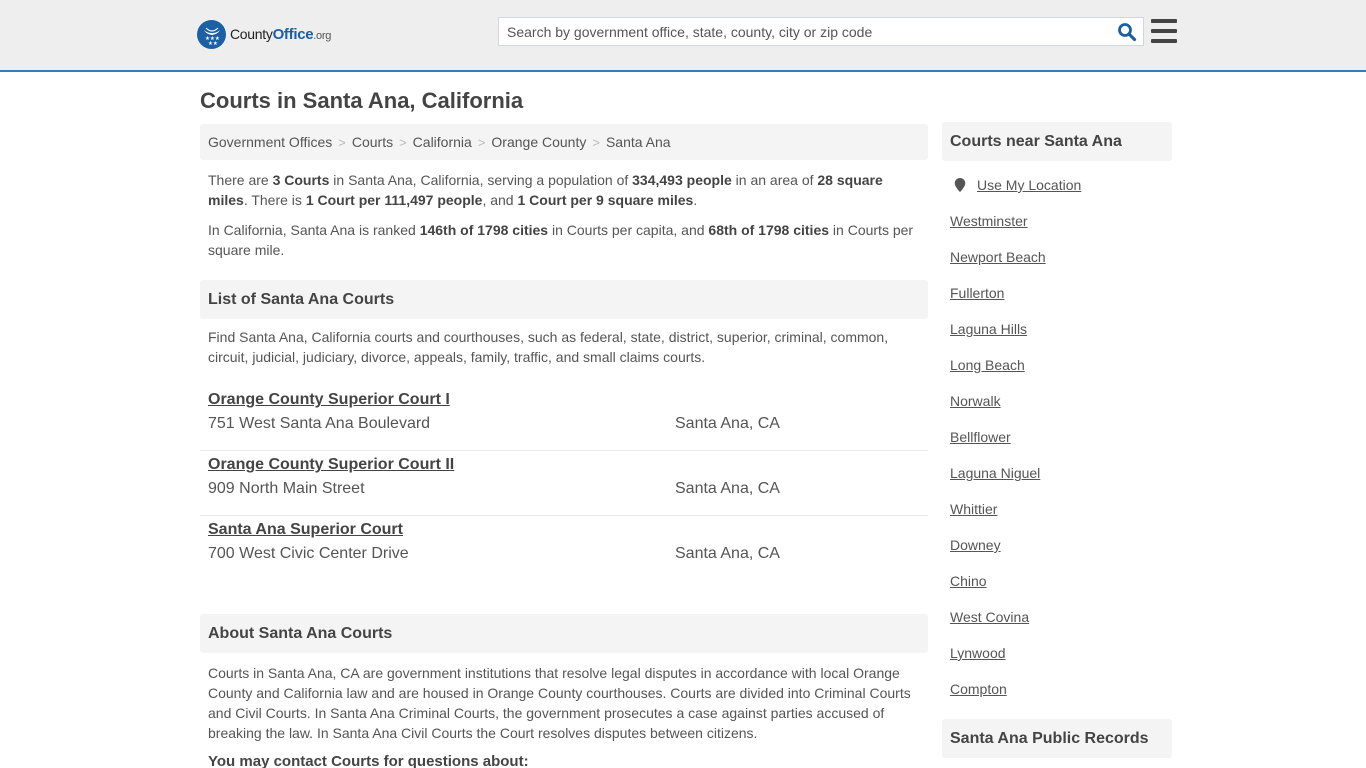  Describe the element at coordinates (331, 465) in the screenshot. I see `court-name-link: Orange County Superior Court II` at that location.